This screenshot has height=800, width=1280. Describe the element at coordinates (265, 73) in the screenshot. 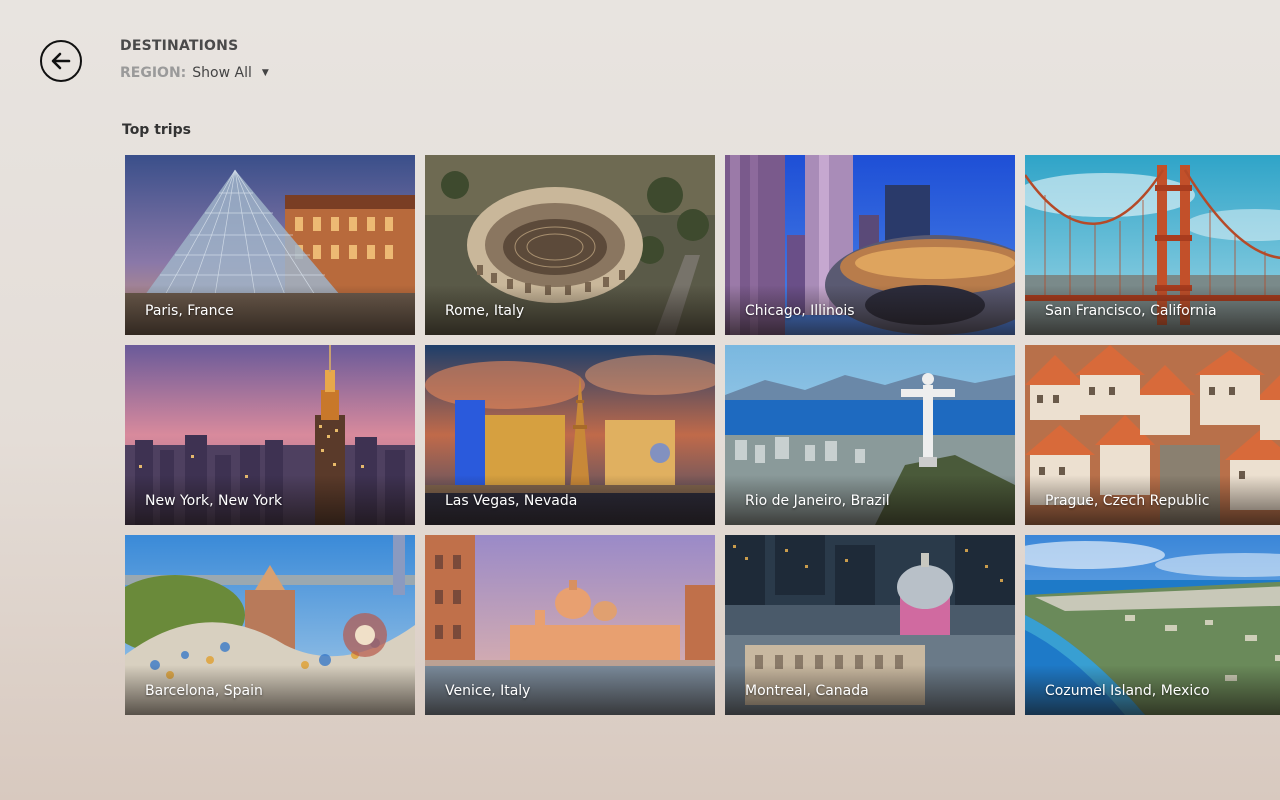

I see `chevron-down-icon: ▼` at that location.